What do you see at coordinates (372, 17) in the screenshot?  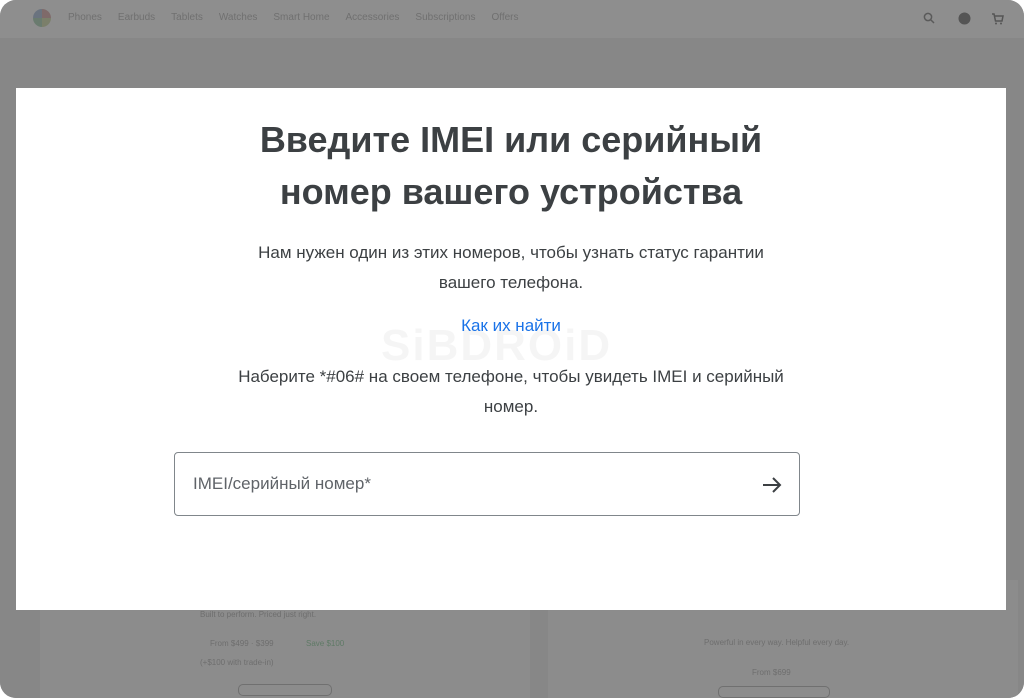 I see `nav-item-accessories: Accessories` at bounding box center [372, 17].